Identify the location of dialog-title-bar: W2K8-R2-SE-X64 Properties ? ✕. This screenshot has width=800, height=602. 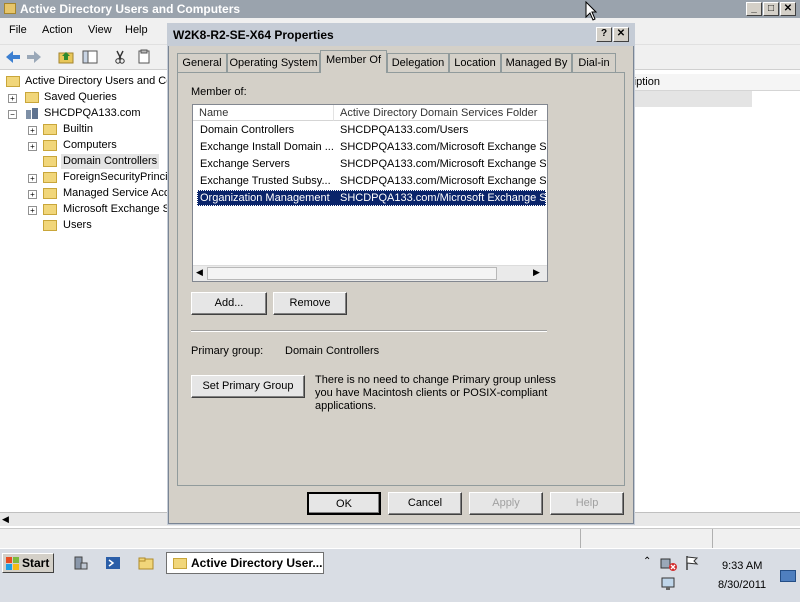
(401, 35).